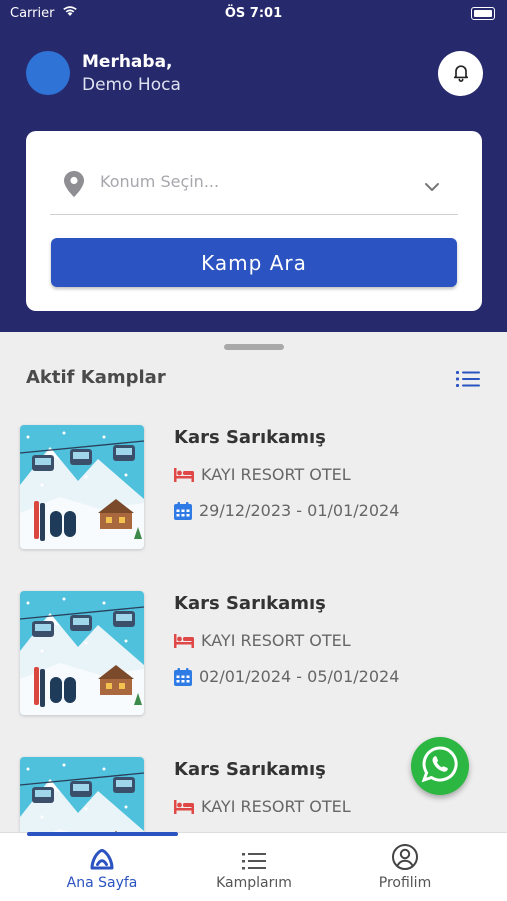 The width and height of the screenshot is (507, 901). I want to click on status-bar: Carrier ÖS 7:01, so click(253, 14).